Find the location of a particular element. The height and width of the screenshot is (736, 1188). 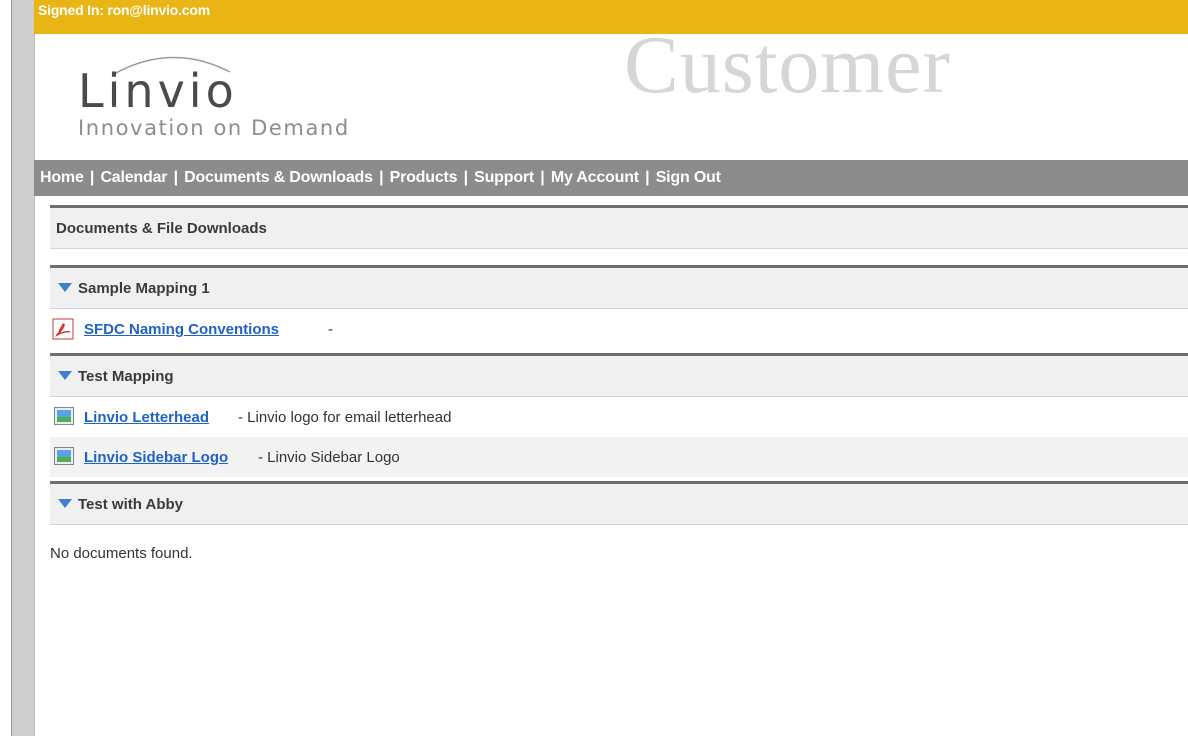

nav-sign-out: Sign Out is located at coordinates (688, 177).